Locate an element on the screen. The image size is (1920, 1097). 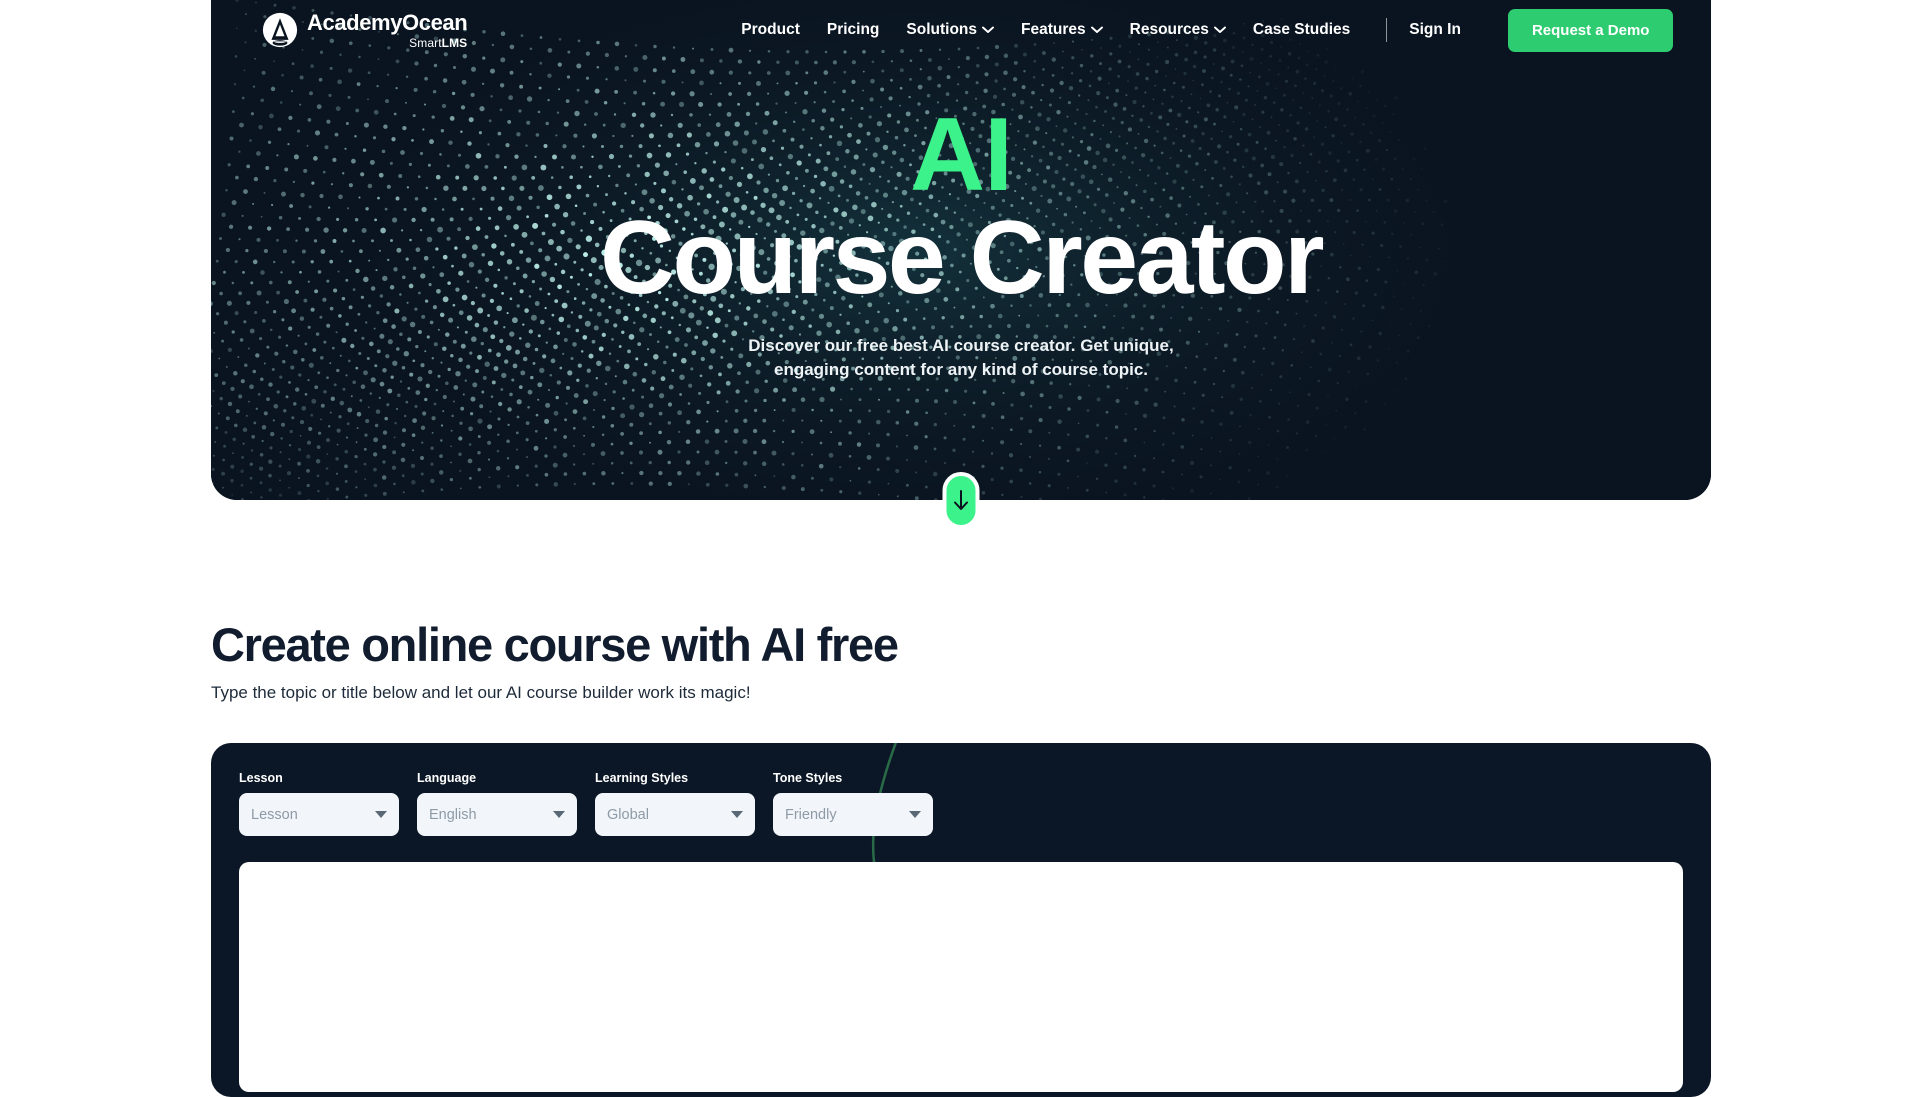
hero-title-main: Course Creator is located at coordinates (962, 257).